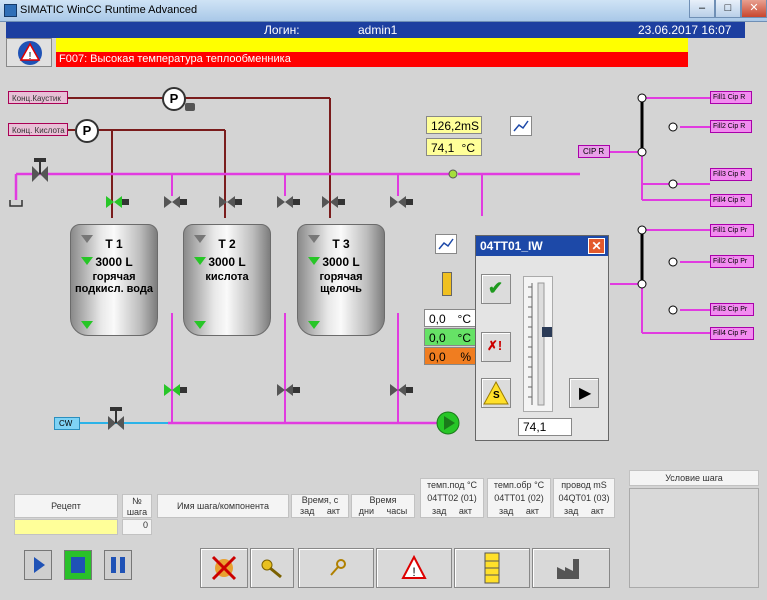 The width and height of the screenshot is (767, 600). What do you see at coordinates (521, 126) in the screenshot?
I see `trend-button` at bounding box center [521, 126].